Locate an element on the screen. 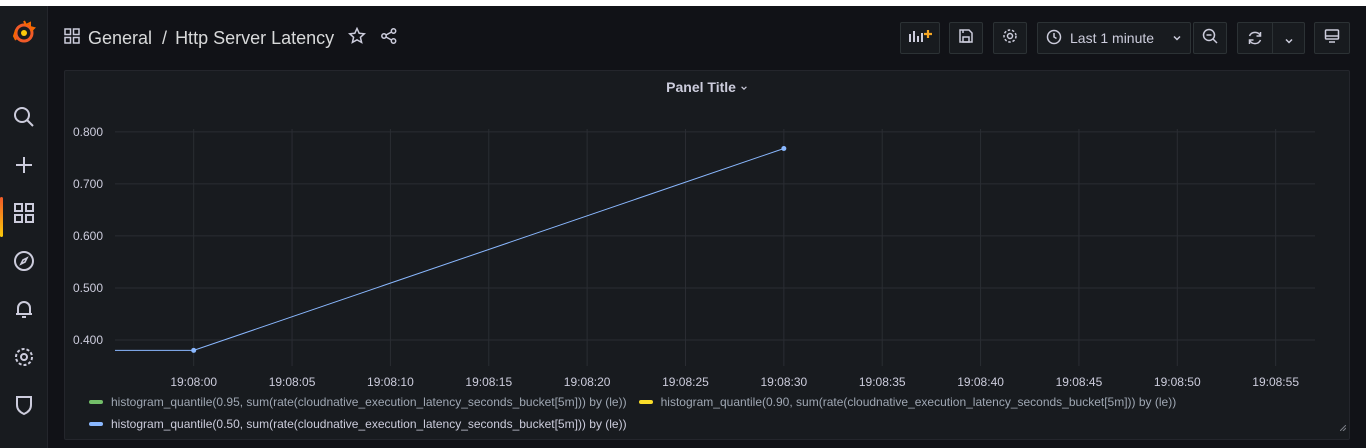  y-tick-label: 0.800 is located at coordinates (88, 132).